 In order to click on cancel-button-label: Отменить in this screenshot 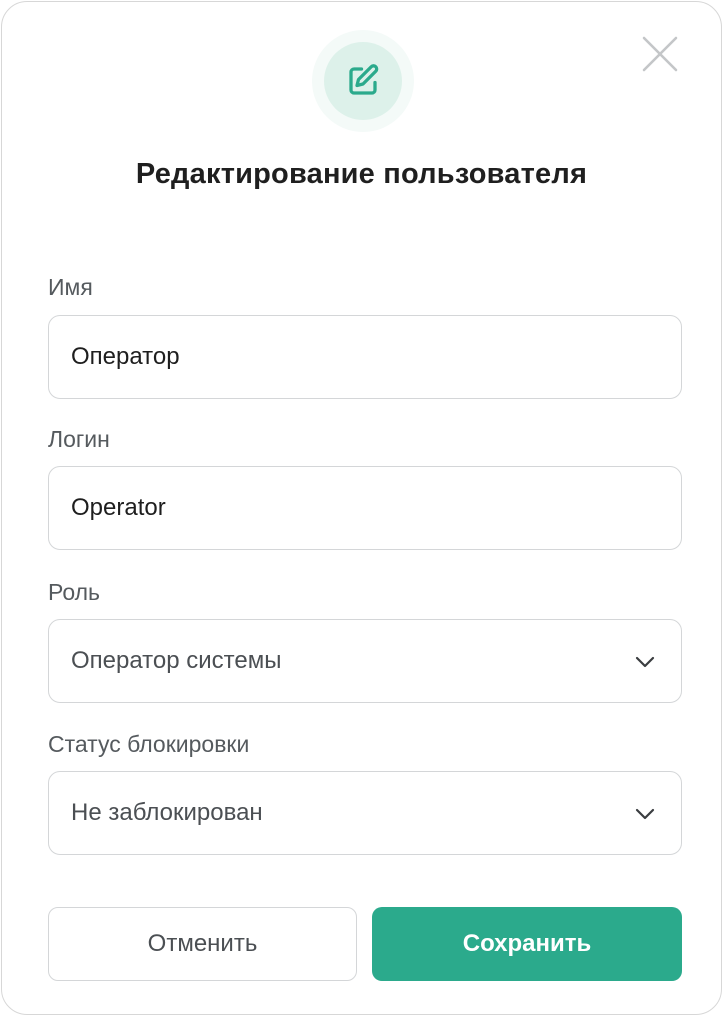, I will do `click(202, 943)`.